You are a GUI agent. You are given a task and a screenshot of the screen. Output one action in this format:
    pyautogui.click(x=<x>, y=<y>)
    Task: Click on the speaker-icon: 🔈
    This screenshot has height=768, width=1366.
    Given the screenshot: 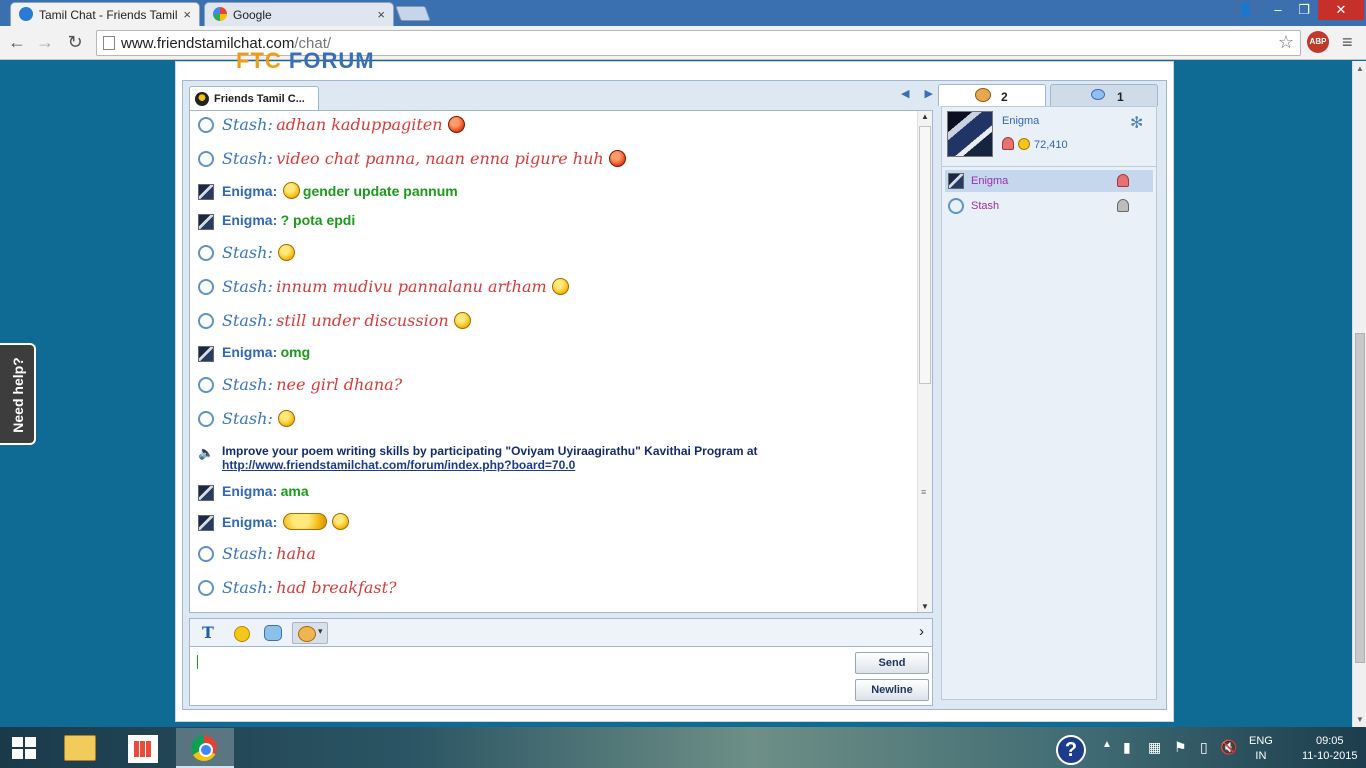 What is the action you would take?
    pyautogui.click(x=206, y=452)
    